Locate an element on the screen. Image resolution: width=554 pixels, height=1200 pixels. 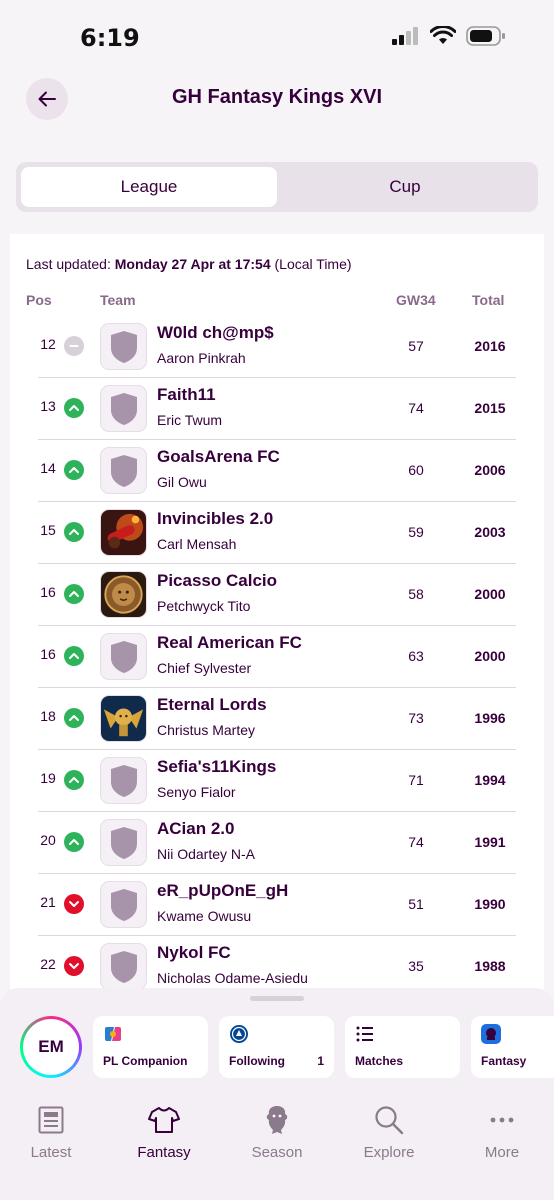
position: 18 is located at coordinates (48, 716).